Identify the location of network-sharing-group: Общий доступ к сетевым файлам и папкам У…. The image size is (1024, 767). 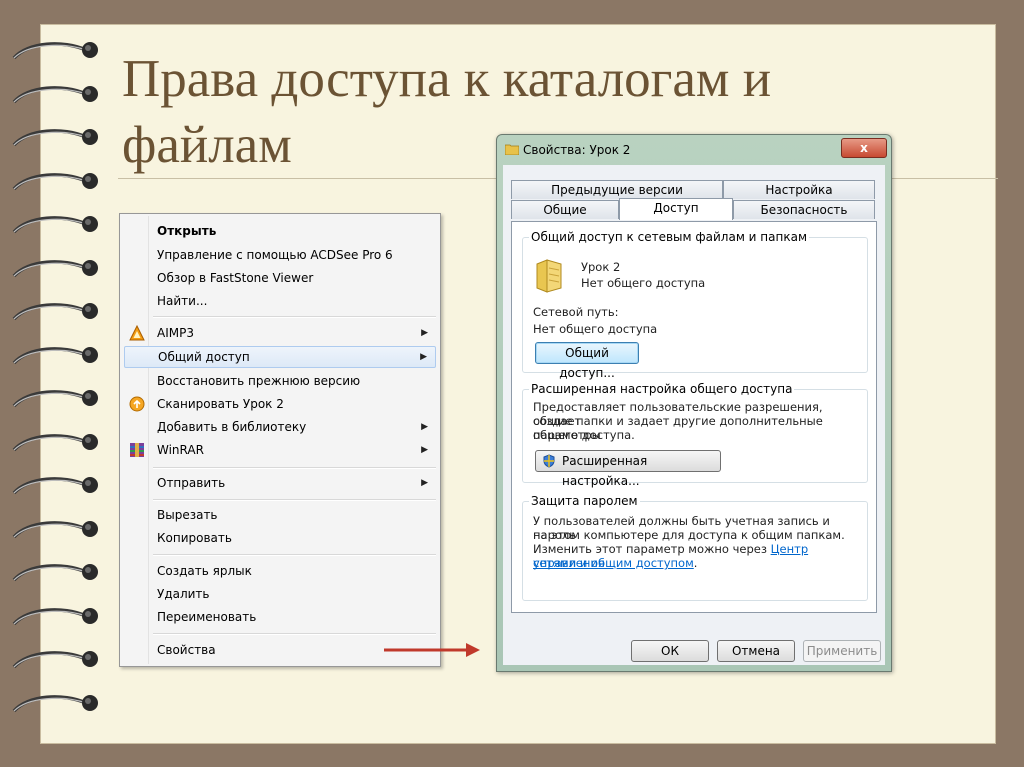
(695, 305).